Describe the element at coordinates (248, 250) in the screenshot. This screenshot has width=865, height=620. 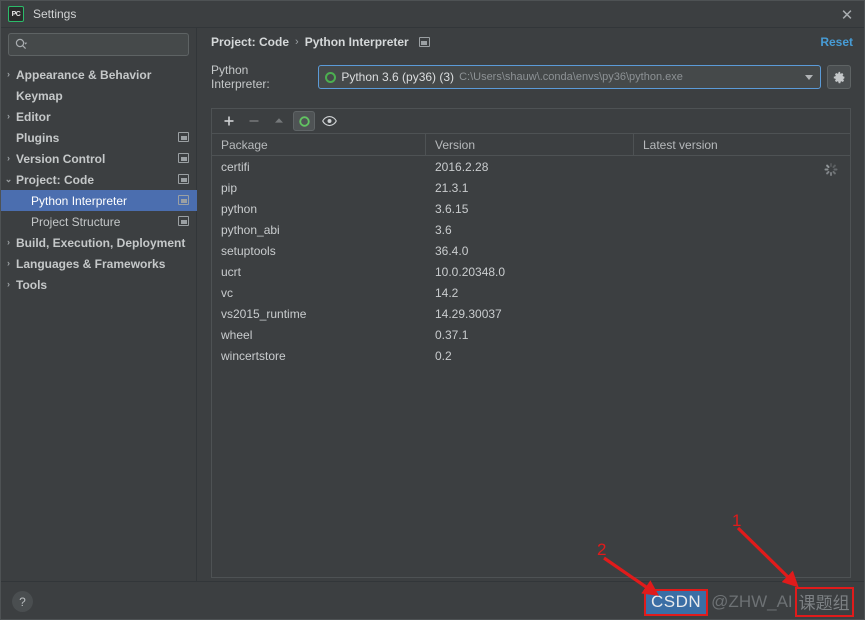
I see `cell-package: setuptools` at that location.